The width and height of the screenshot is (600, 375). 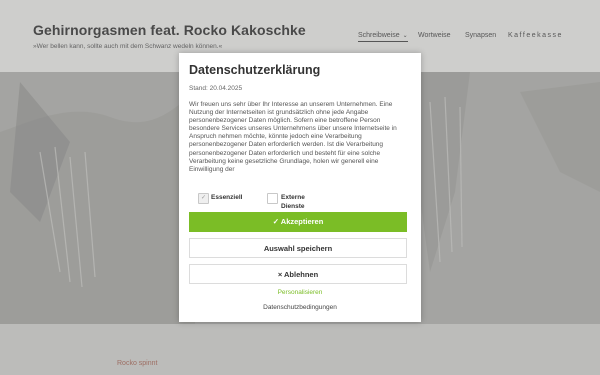 I want to click on save-selection-button: Auswahl speichern, so click(x=298, y=248).